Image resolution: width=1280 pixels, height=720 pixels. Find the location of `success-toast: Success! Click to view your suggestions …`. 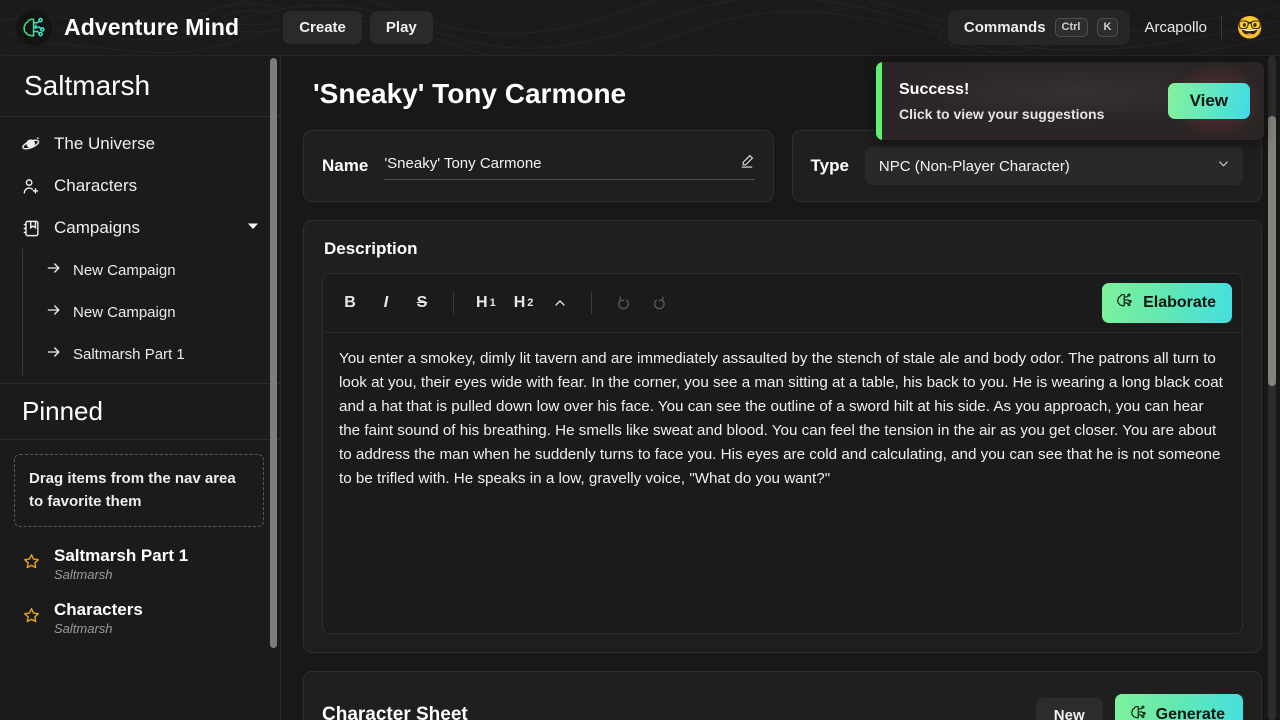

success-toast: Success! Click to view your suggestions … is located at coordinates (1070, 101).